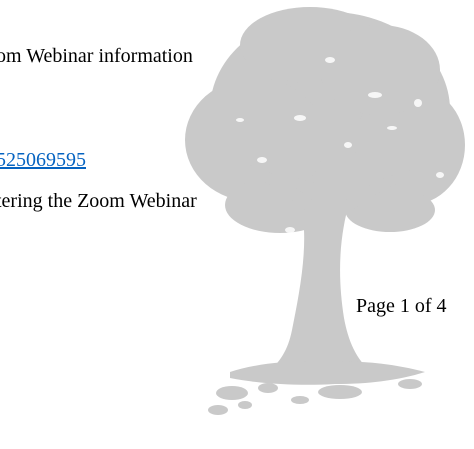 The width and height of the screenshot is (474, 449). What do you see at coordinates (96, 56) in the screenshot?
I see `webinar-info-heading: om Webinar information` at bounding box center [96, 56].